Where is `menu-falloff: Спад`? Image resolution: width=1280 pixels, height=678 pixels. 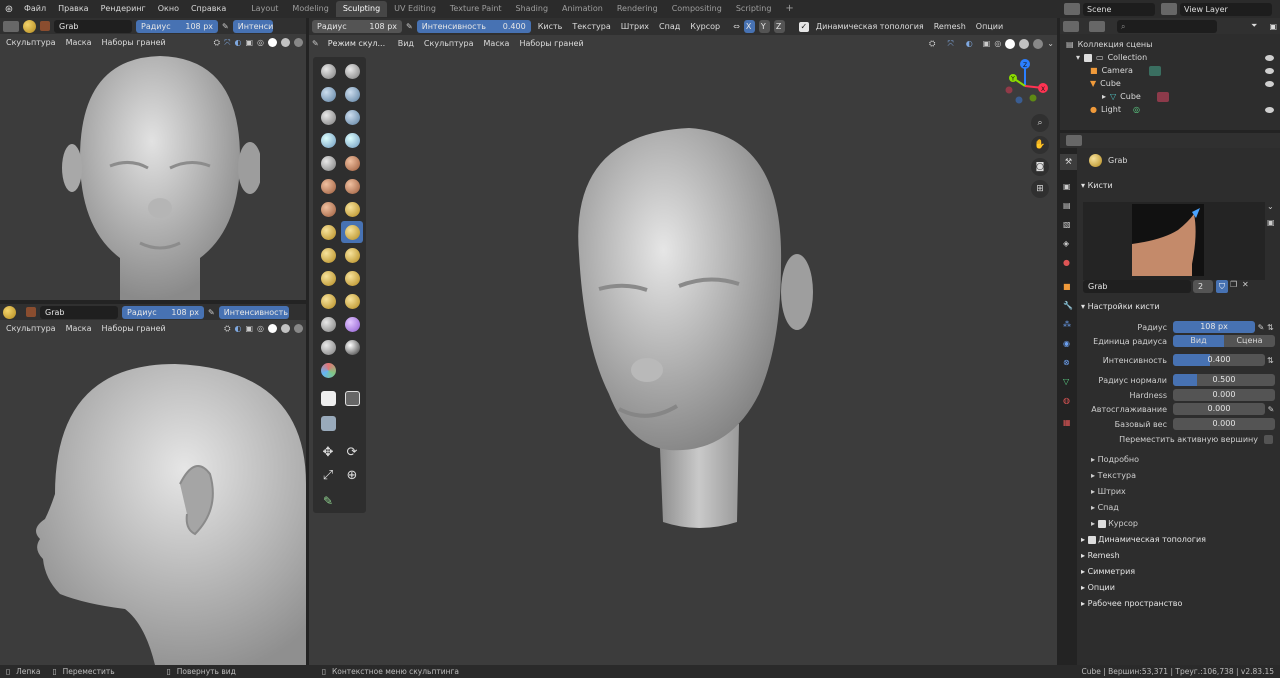 menu-falloff: Спад is located at coordinates (669, 26).